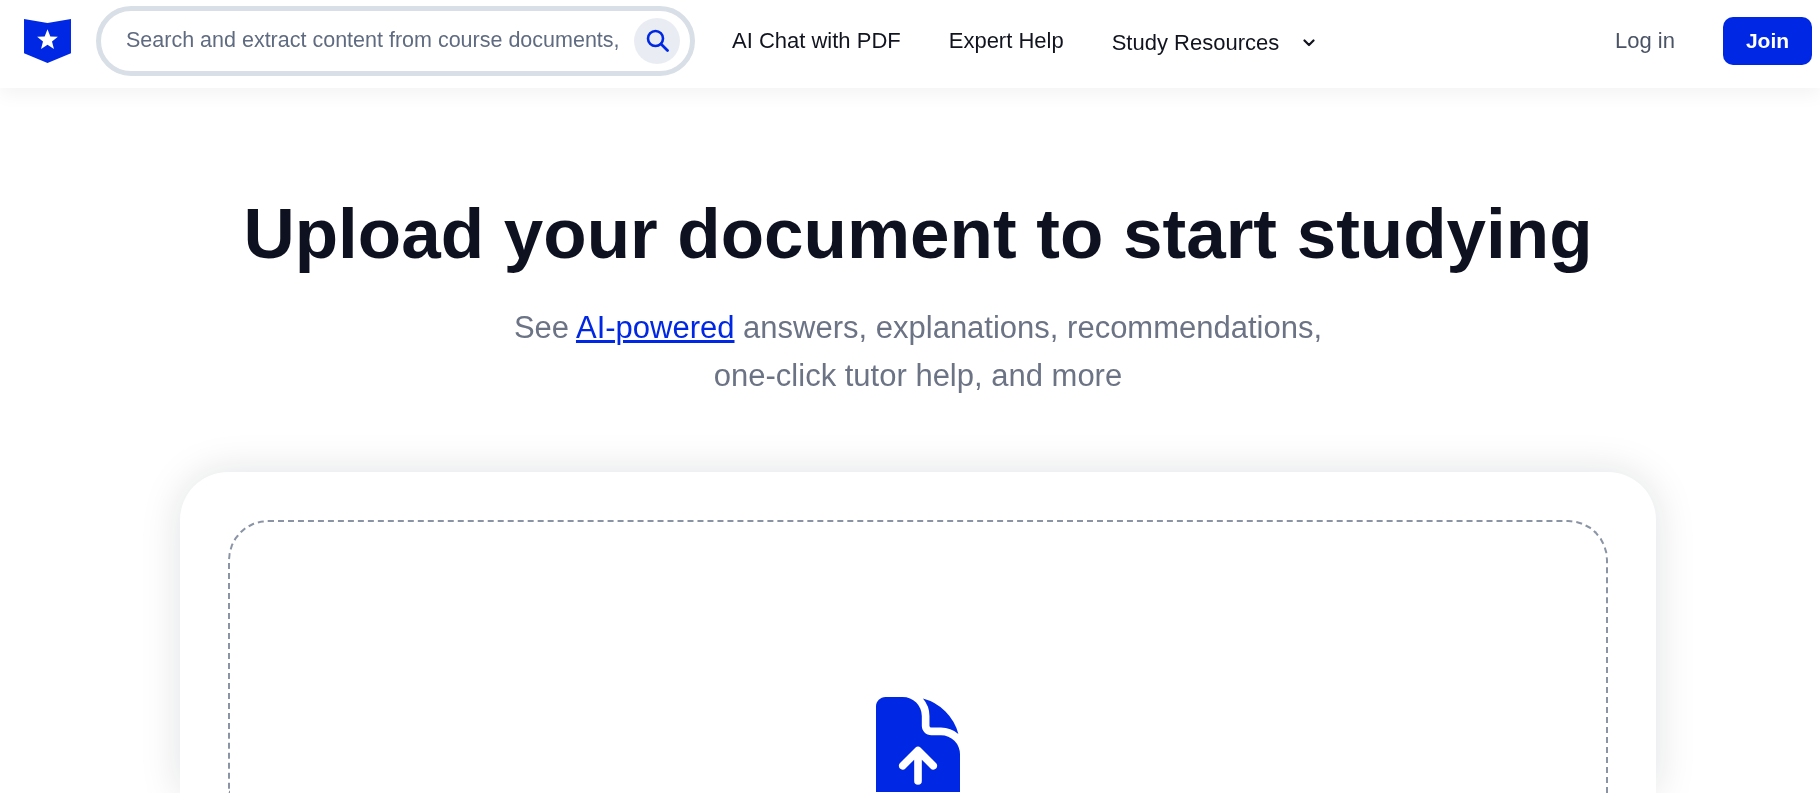 Image resolution: width=1820 pixels, height=793 pixels. I want to click on nav-link: AI Chat with PDF, so click(816, 40).